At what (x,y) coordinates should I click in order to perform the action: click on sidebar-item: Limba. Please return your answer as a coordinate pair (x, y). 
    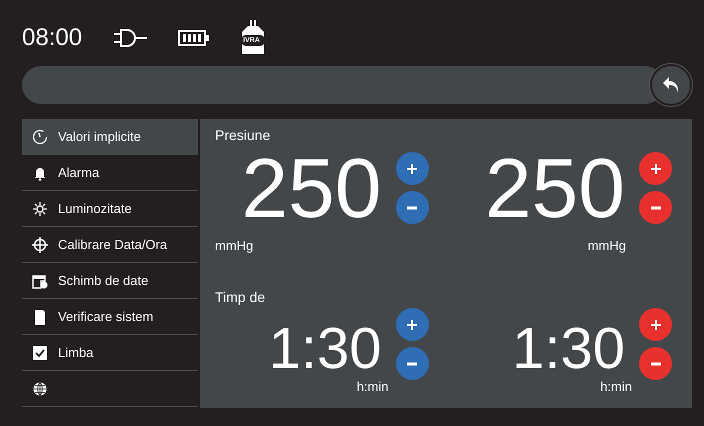
    Looking at the image, I should click on (110, 353).